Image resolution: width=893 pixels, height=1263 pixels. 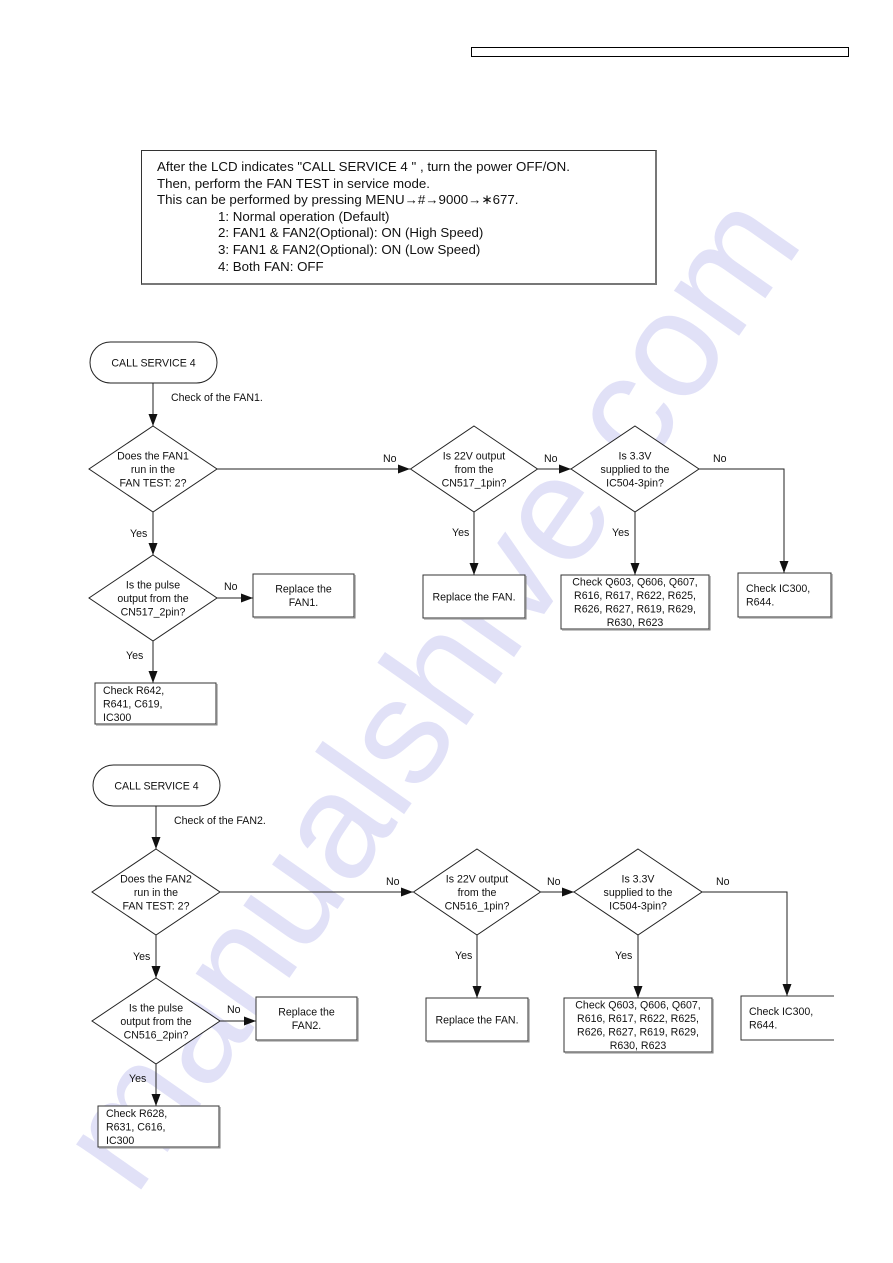 What do you see at coordinates (156, 879) in the screenshot?
I see `decision-fan-runs-text-line: Does the FAN2` at bounding box center [156, 879].